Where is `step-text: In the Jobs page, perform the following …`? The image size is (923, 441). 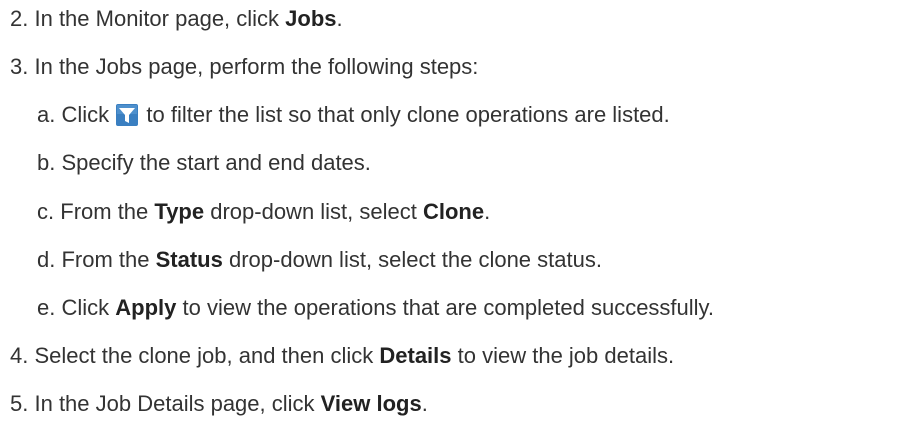
step-text: In the Jobs page, perform the following … is located at coordinates (256, 66).